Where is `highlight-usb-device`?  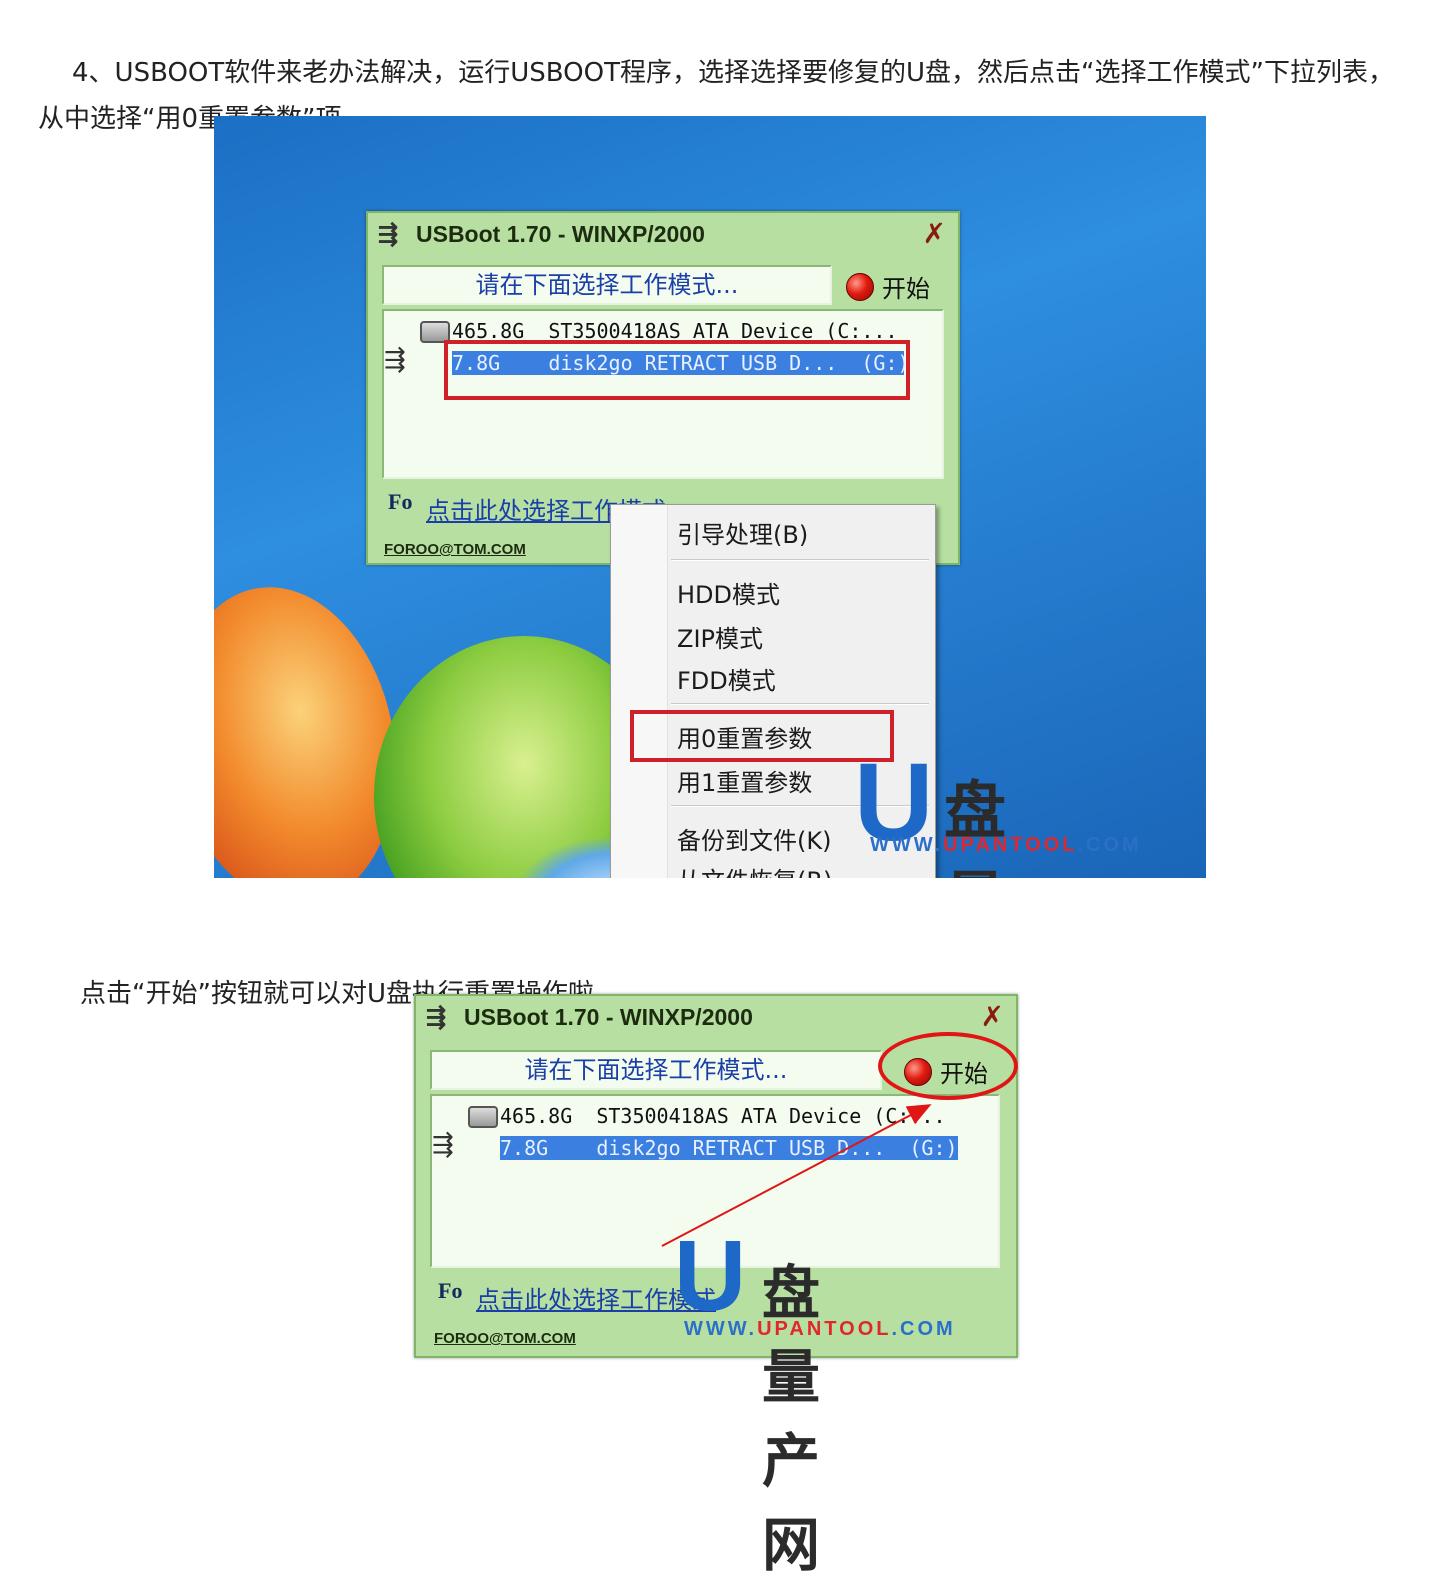
highlight-usb-device is located at coordinates (677, 370).